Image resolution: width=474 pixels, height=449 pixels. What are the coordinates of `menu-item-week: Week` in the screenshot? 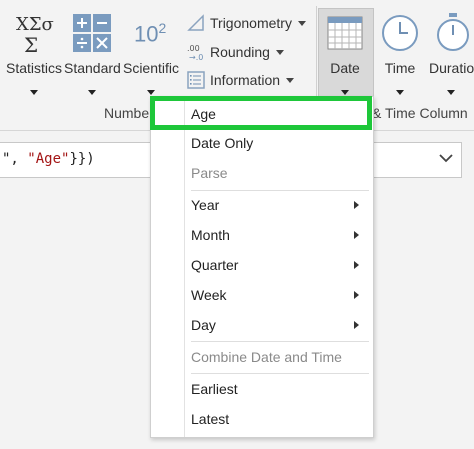 It's located at (282, 295).